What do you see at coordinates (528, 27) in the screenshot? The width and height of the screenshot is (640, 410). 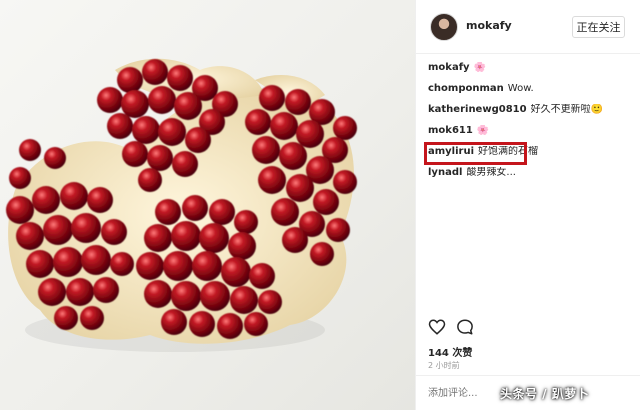 I see `post-header: mokafy 正在关注` at bounding box center [528, 27].